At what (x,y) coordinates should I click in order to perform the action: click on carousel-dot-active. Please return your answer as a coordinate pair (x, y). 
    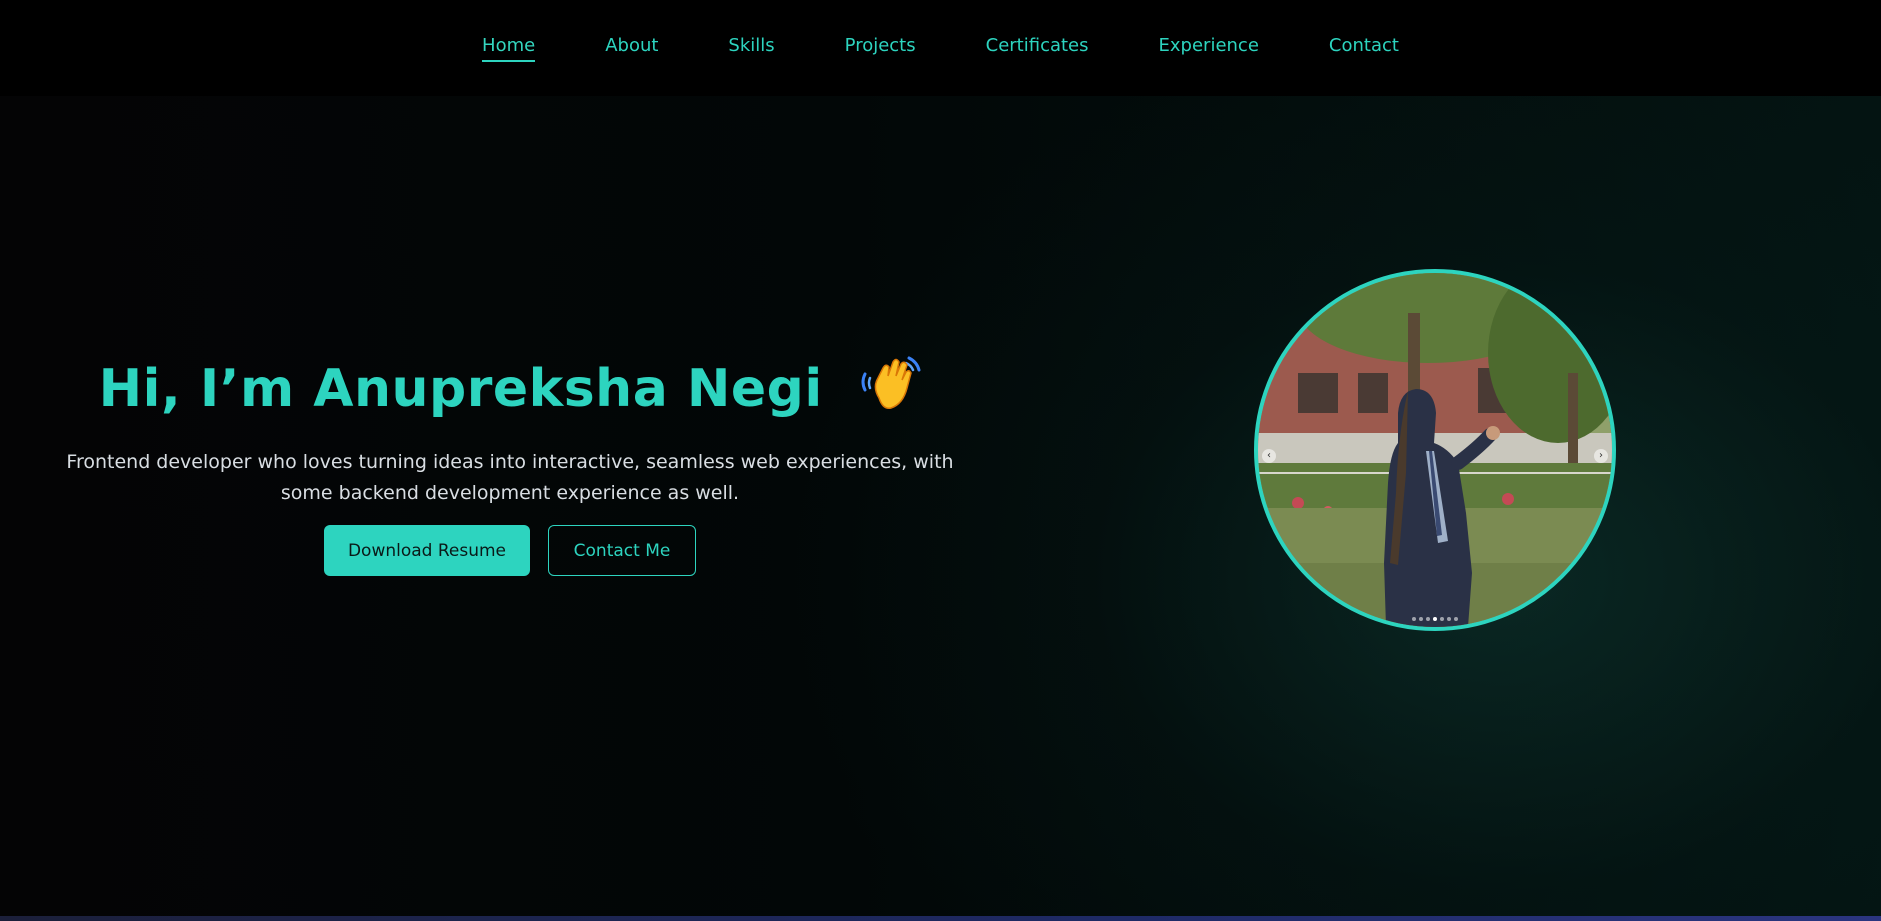
    Looking at the image, I should click on (1435, 619).